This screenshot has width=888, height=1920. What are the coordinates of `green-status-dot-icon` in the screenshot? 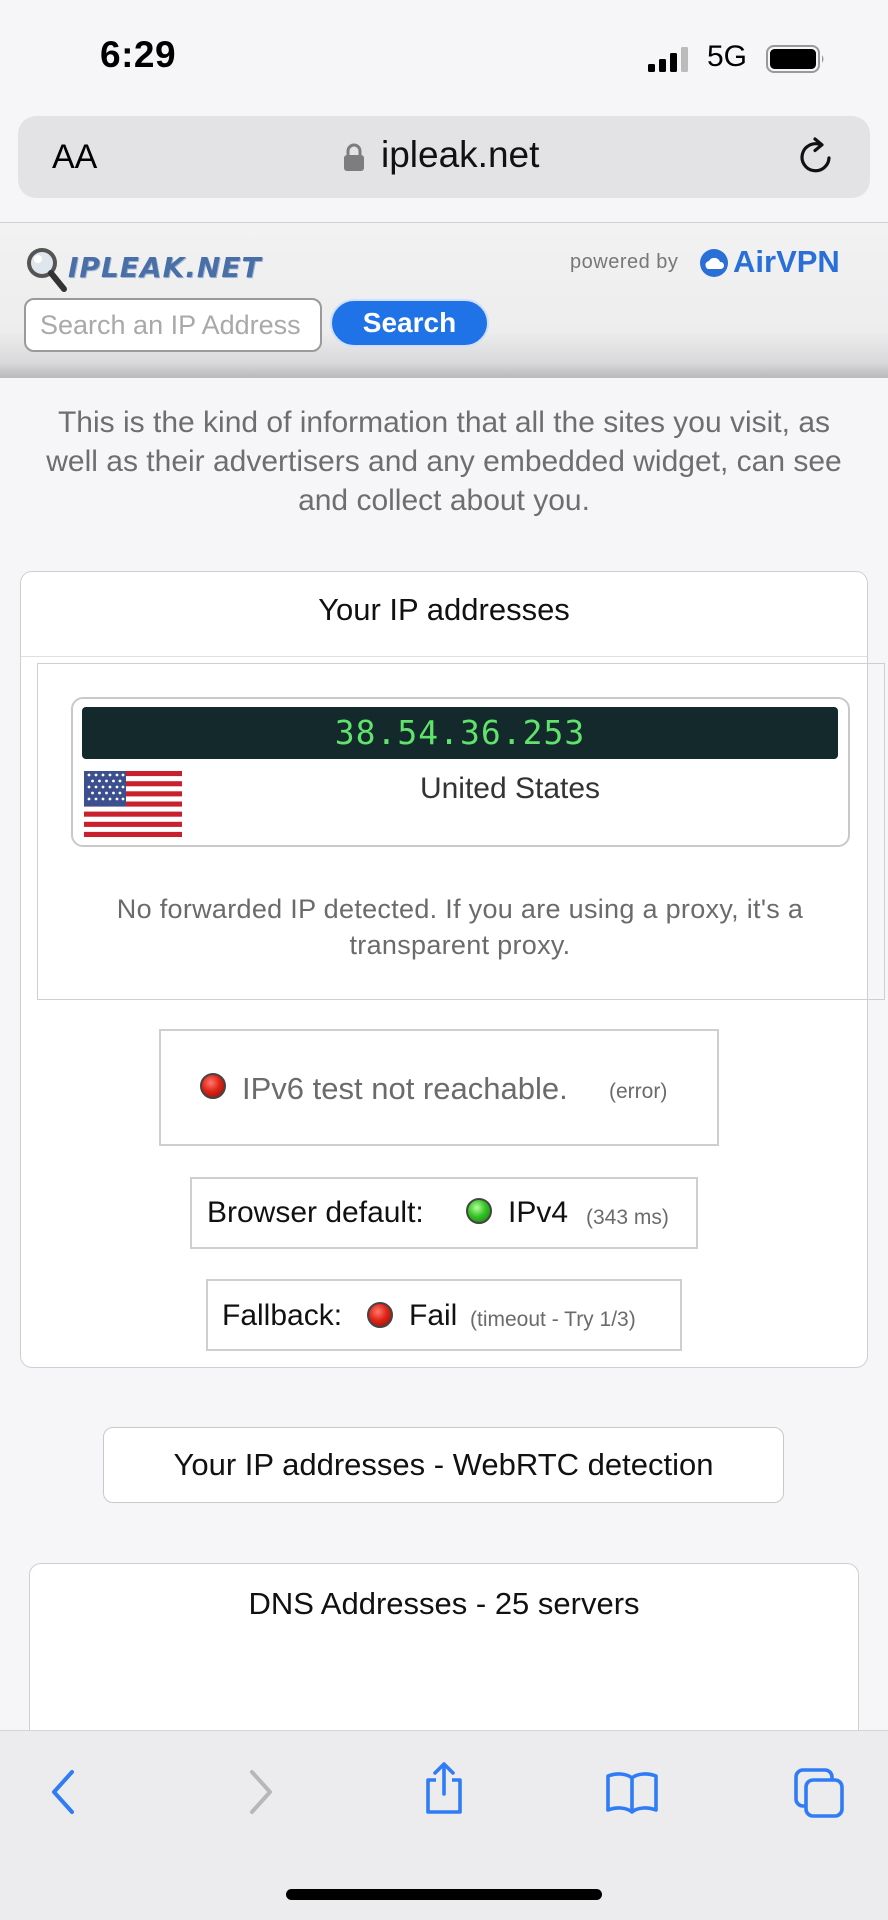 It's located at (479, 1211).